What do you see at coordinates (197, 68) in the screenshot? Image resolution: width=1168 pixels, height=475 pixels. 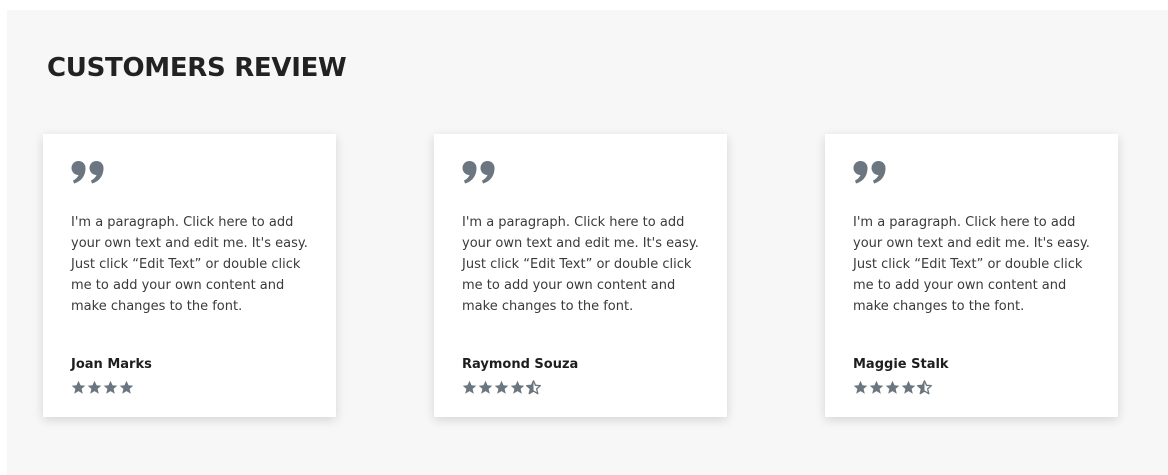 I see `section-title: CUSTOMERS REVIEW` at bounding box center [197, 68].